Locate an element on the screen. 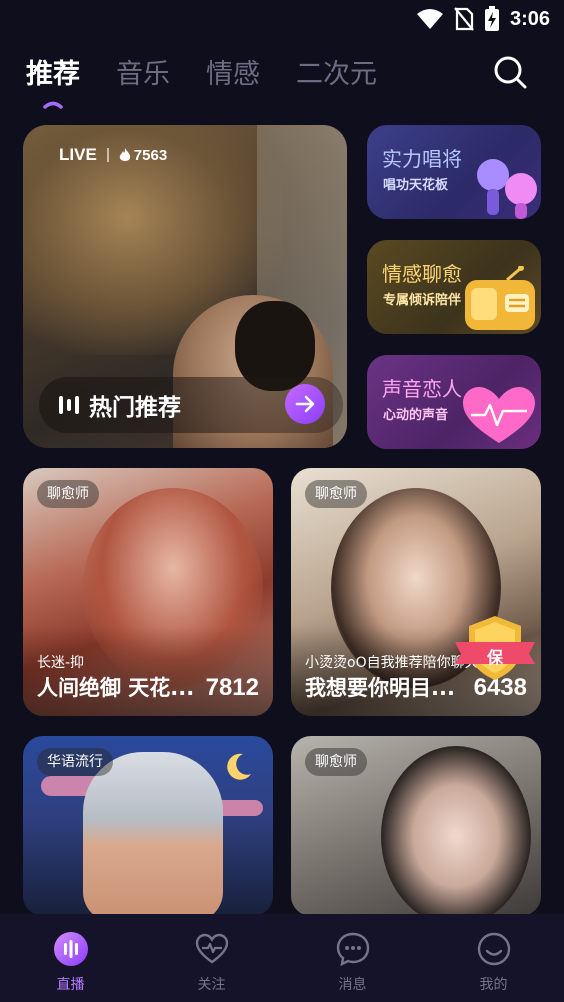 This screenshot has height=1002, width=564. nav-item-follow: 关注 is located at coordinates (211, 958).